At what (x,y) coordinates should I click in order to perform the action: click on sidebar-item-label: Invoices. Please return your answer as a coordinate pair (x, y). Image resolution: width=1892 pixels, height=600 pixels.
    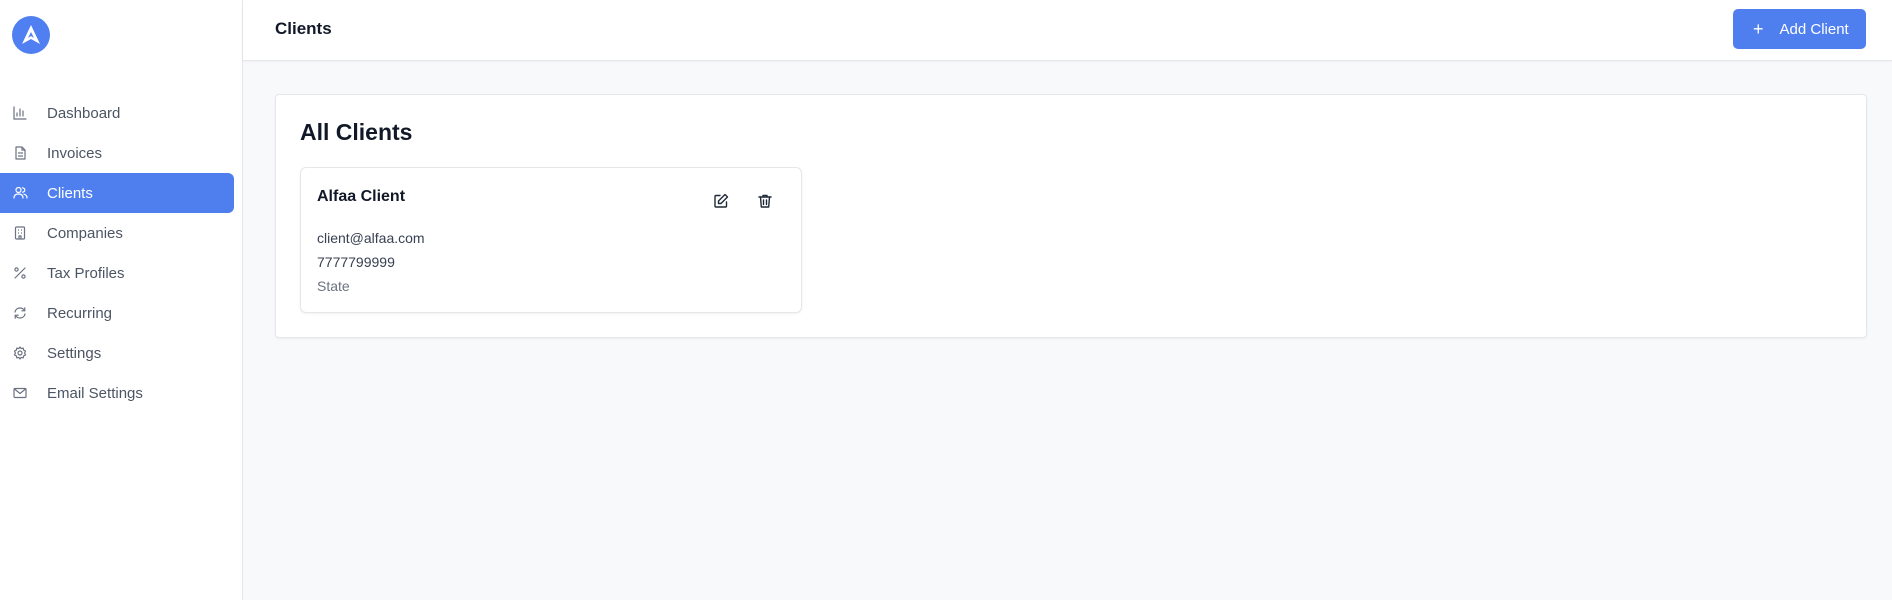
    Looking at the image, I should click on (75, 153).